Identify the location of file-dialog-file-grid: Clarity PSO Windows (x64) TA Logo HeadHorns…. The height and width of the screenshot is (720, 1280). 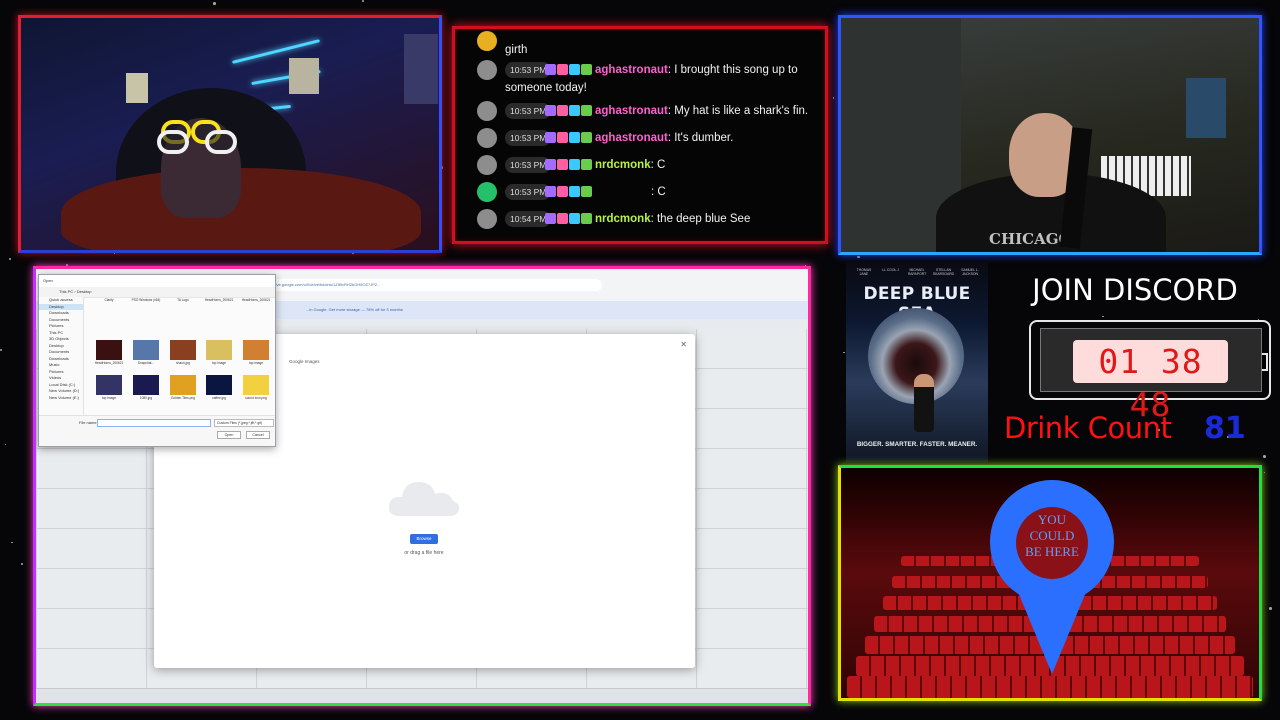
(179, 356).